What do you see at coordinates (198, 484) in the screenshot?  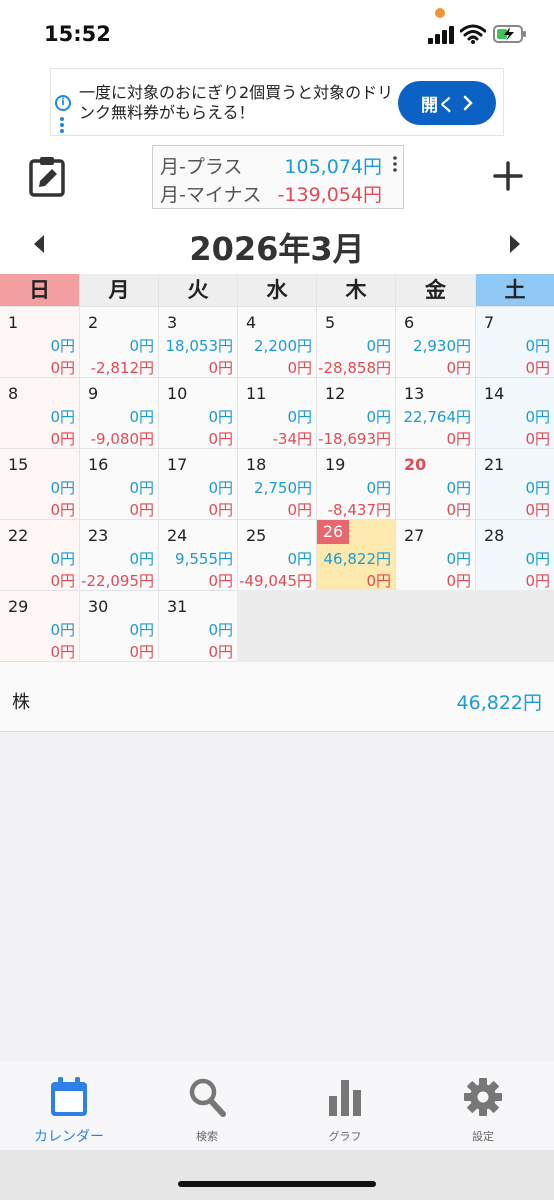 I see `day-cell: 17 0円 0円` at bounding box center [198, 484].